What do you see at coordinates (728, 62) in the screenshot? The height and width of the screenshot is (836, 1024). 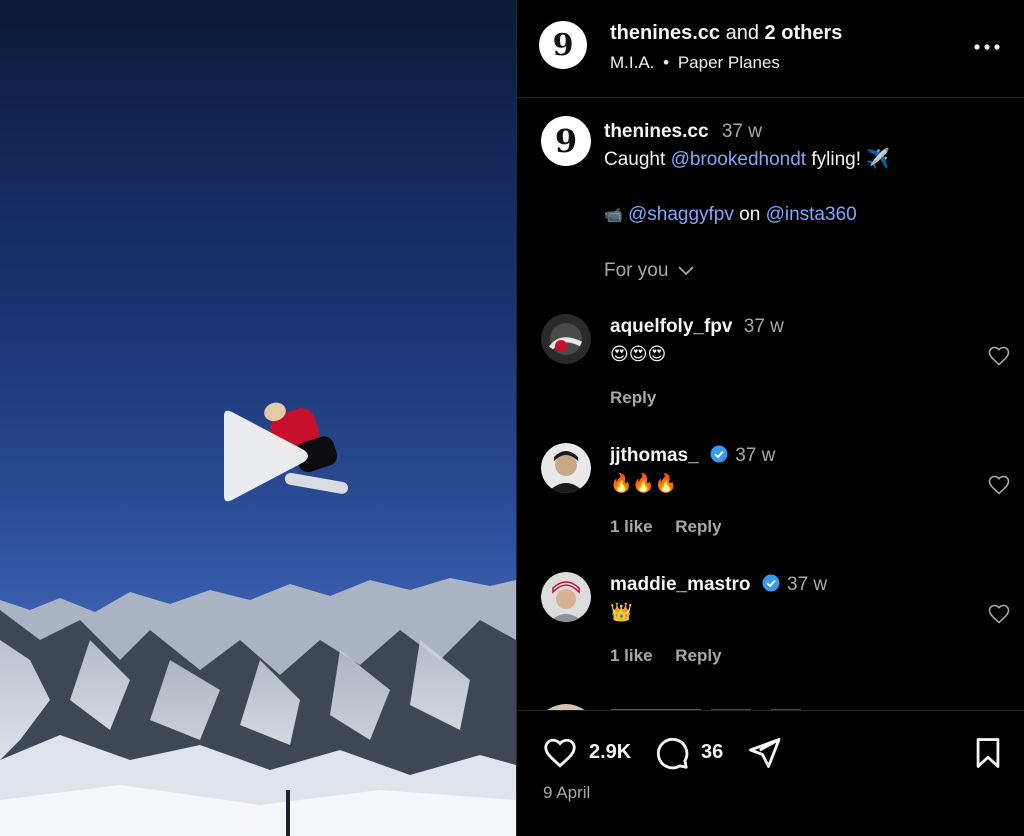 I see `audio-track: Paper Planes` at bounding box center [728, 62].